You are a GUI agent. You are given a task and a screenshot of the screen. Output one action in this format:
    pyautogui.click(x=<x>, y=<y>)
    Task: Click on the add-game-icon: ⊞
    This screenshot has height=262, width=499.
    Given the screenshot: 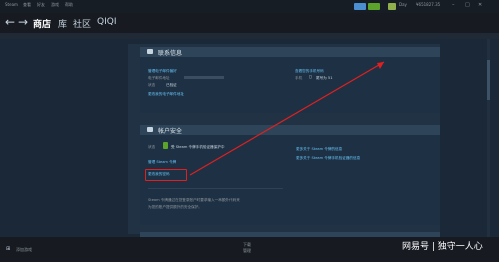 What is the action you would take?
    pyautogui.click(x=8, y=249)
    